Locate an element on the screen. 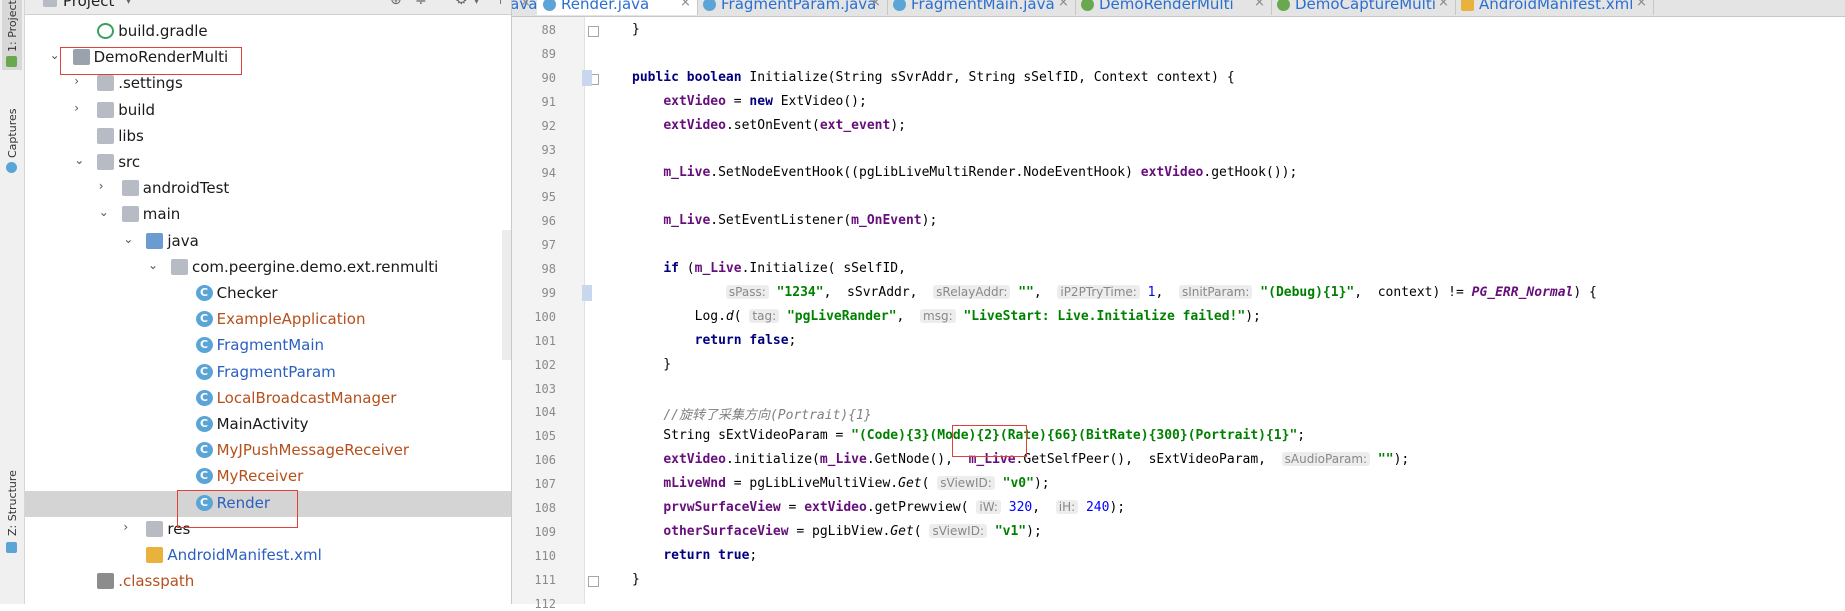 This screenshot has height=611, width=1845. editor-tab: DemoCaptureMulti × is located at coordinates (1363, 7).